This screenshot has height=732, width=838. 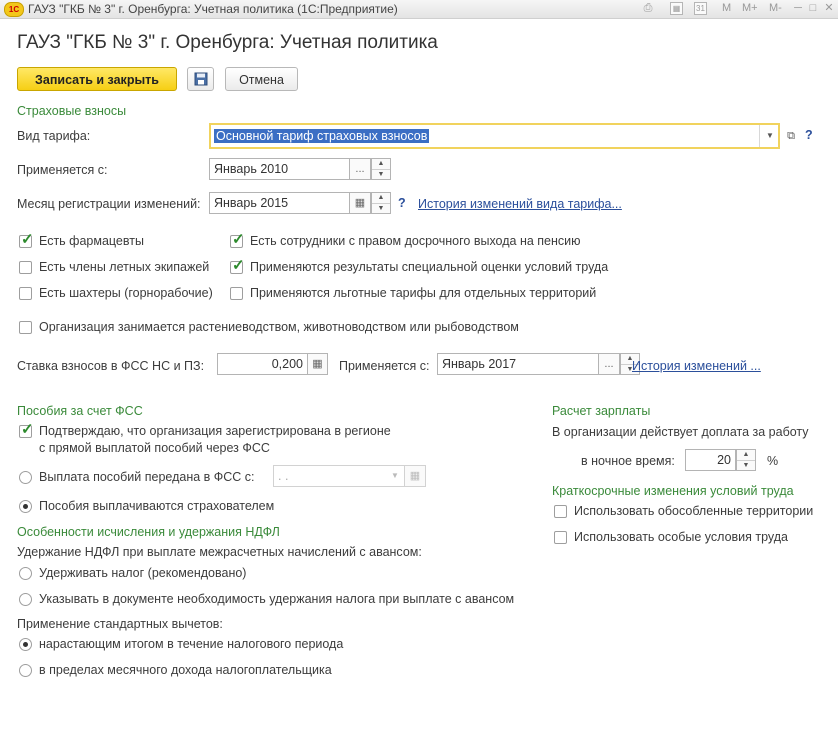 I want to click on checkbox-special-assessment: ✓, so click(x=237, y=265).